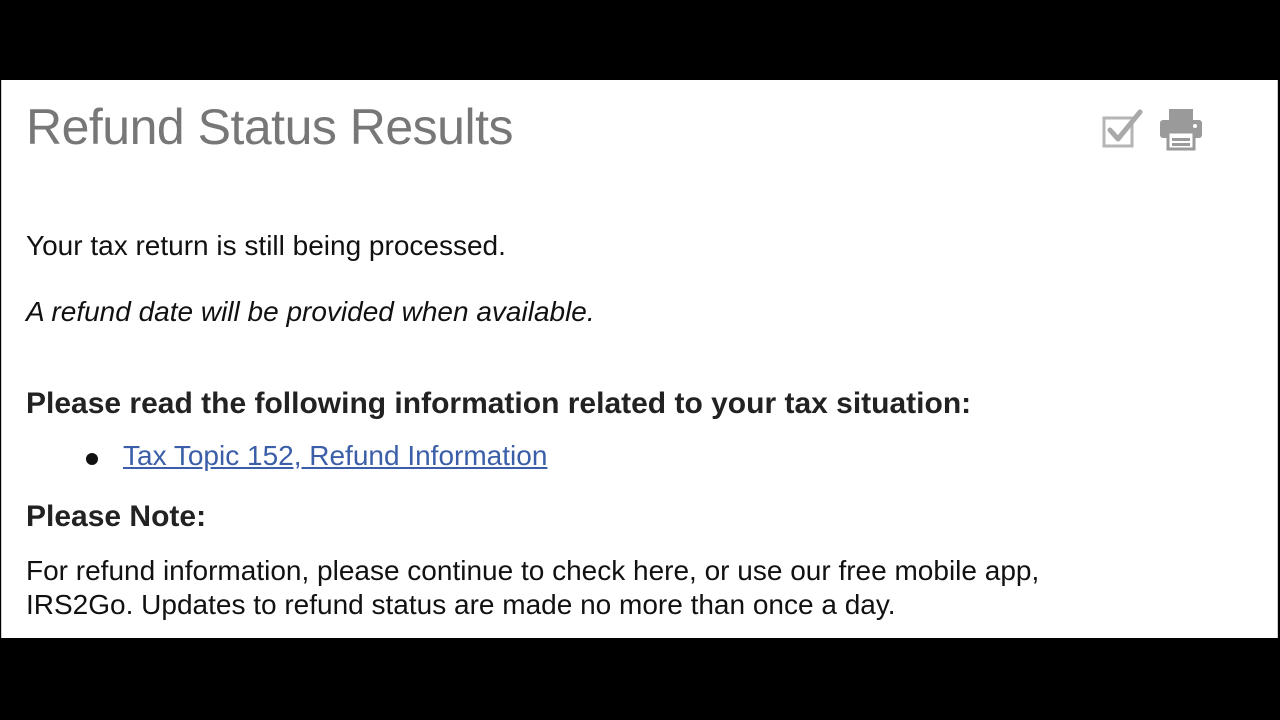 The image size is (1280, 720). Describe the element at coordinates (92, 459) in the screenshot. I see `bullet-icon` at that location.